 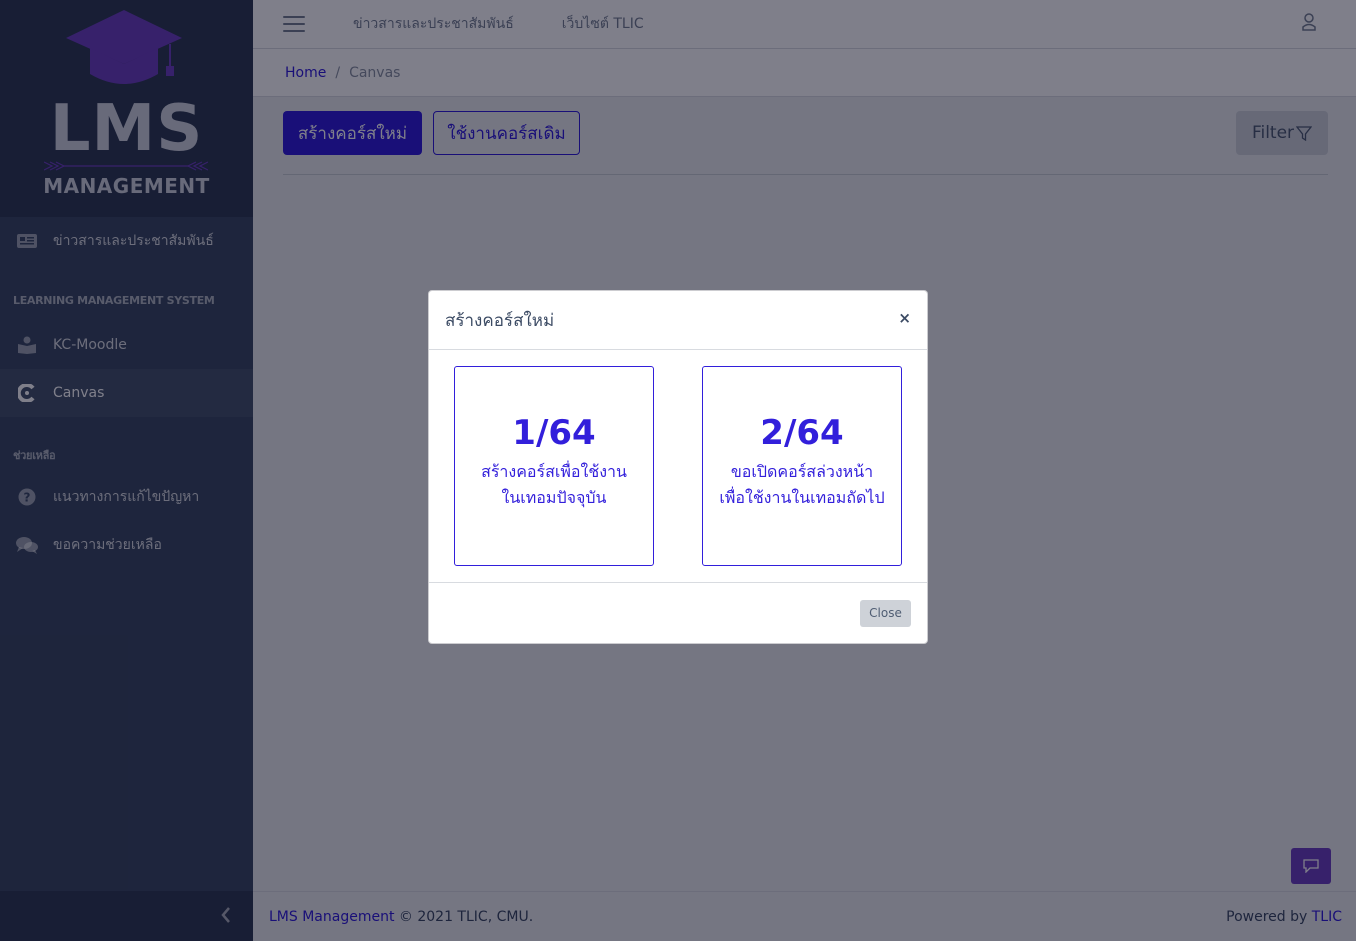 I want to click on term-description-line: เพื่อใช้งานในเทอมถัดไป, so click(x=802, y=497).